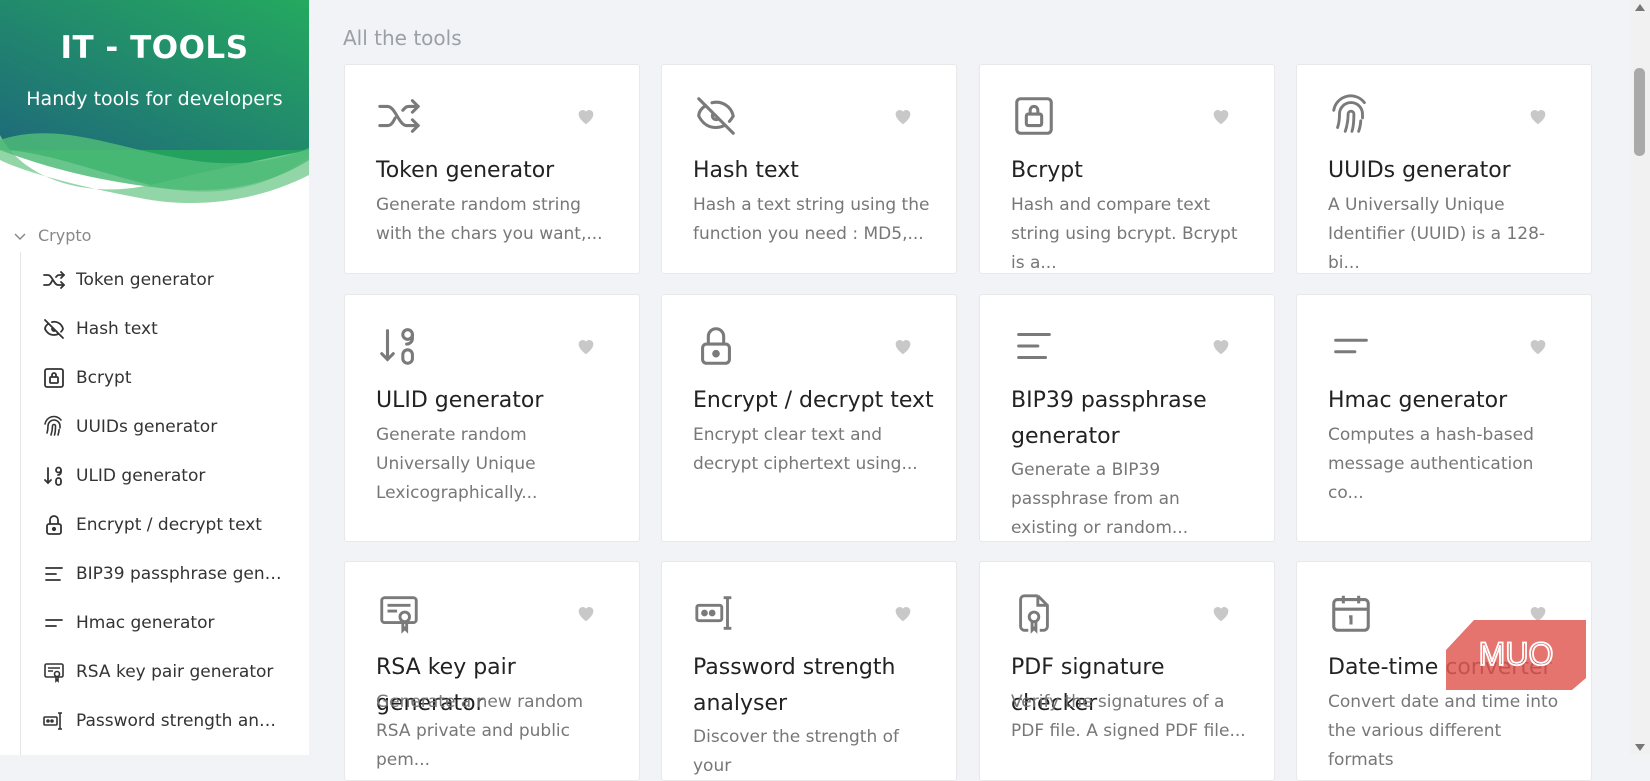 The height and width of the screenshot is (781, 1650). I want to click on watermark-text: MUO, so click(1516, 654).